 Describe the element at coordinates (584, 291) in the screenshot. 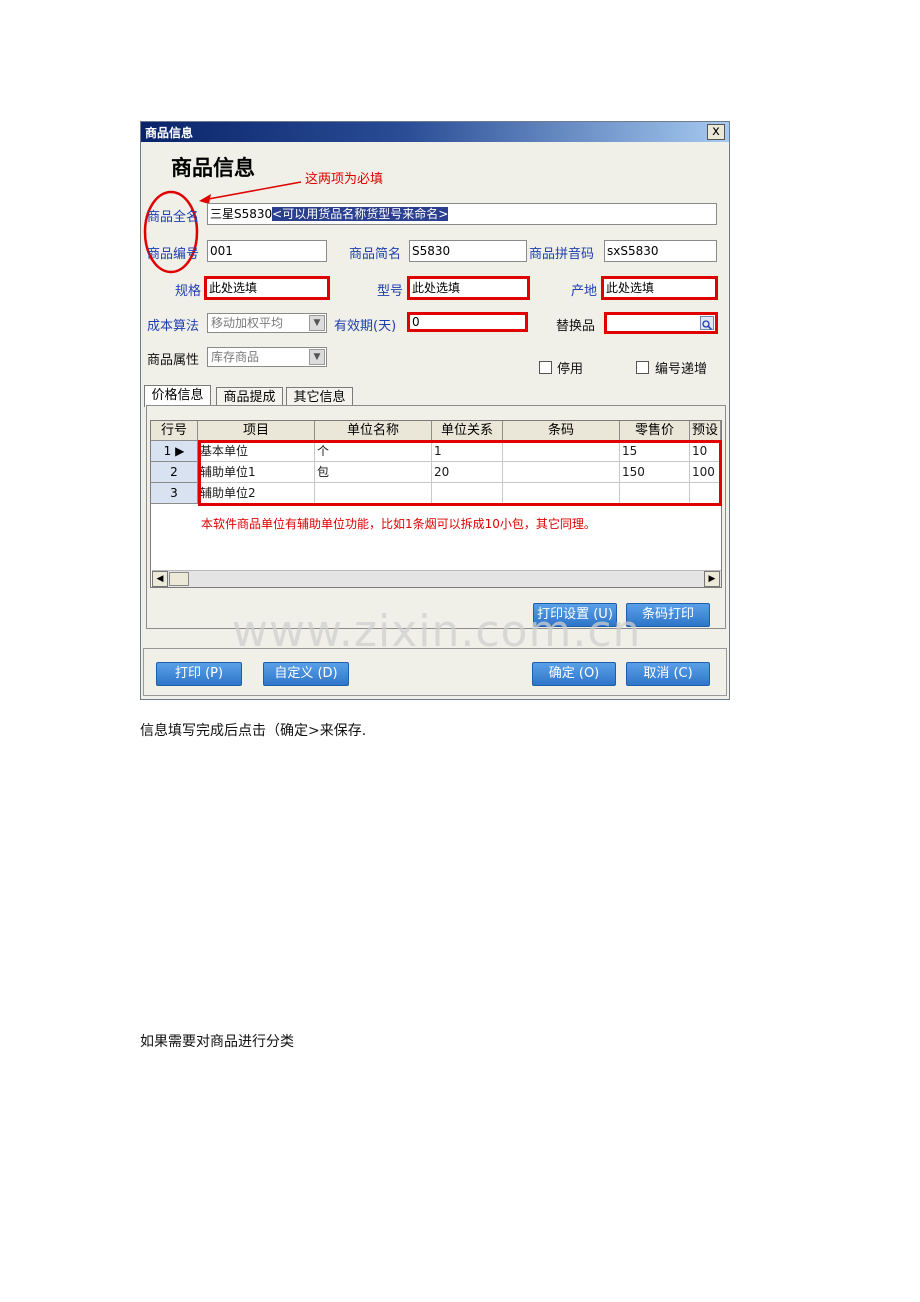

I see `origin-label: 产地` at that location.